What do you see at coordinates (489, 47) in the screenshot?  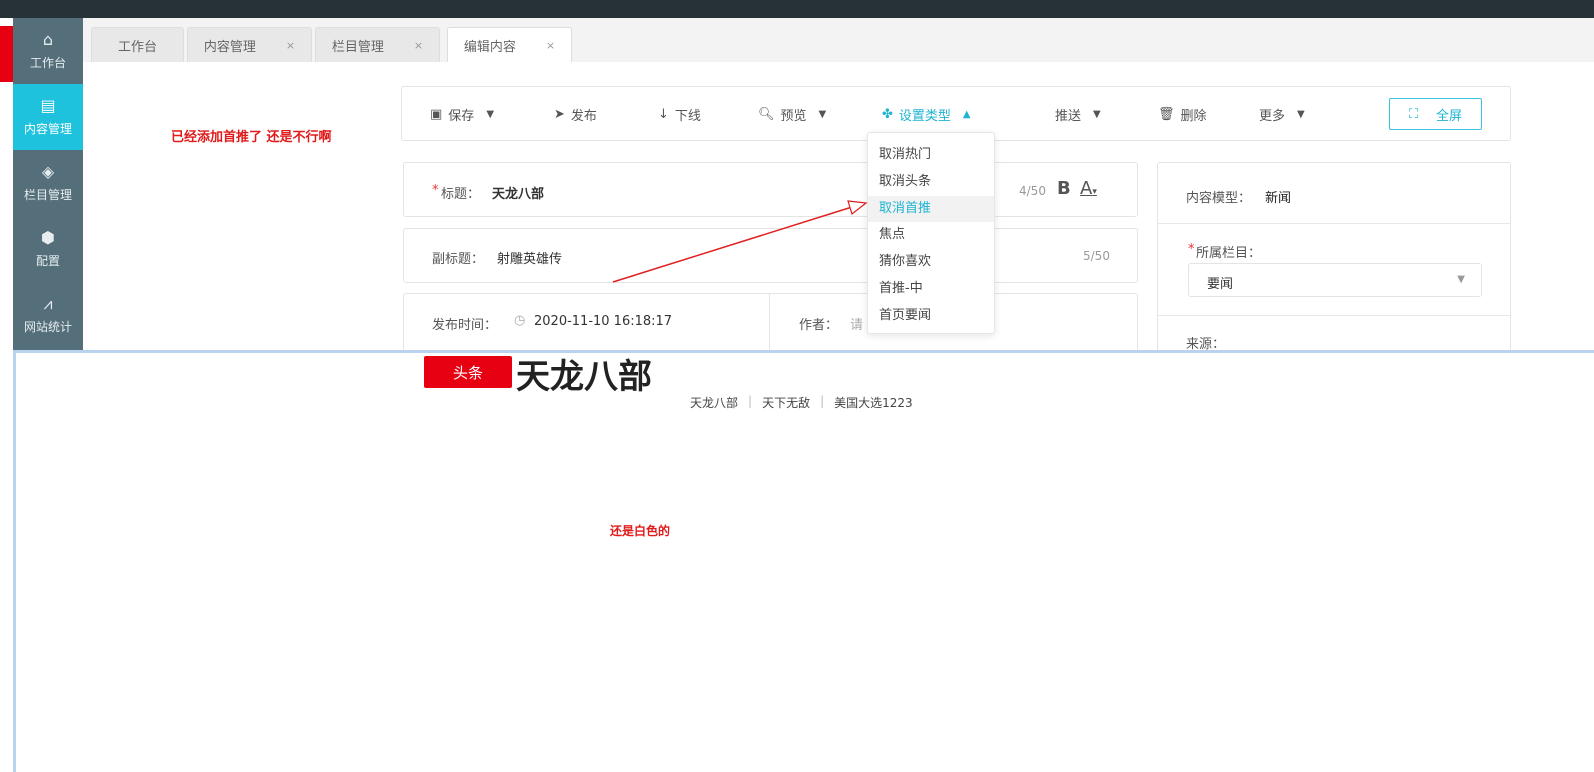 I see `tab-label: 编辑内容` at bounding box center [489, 47].